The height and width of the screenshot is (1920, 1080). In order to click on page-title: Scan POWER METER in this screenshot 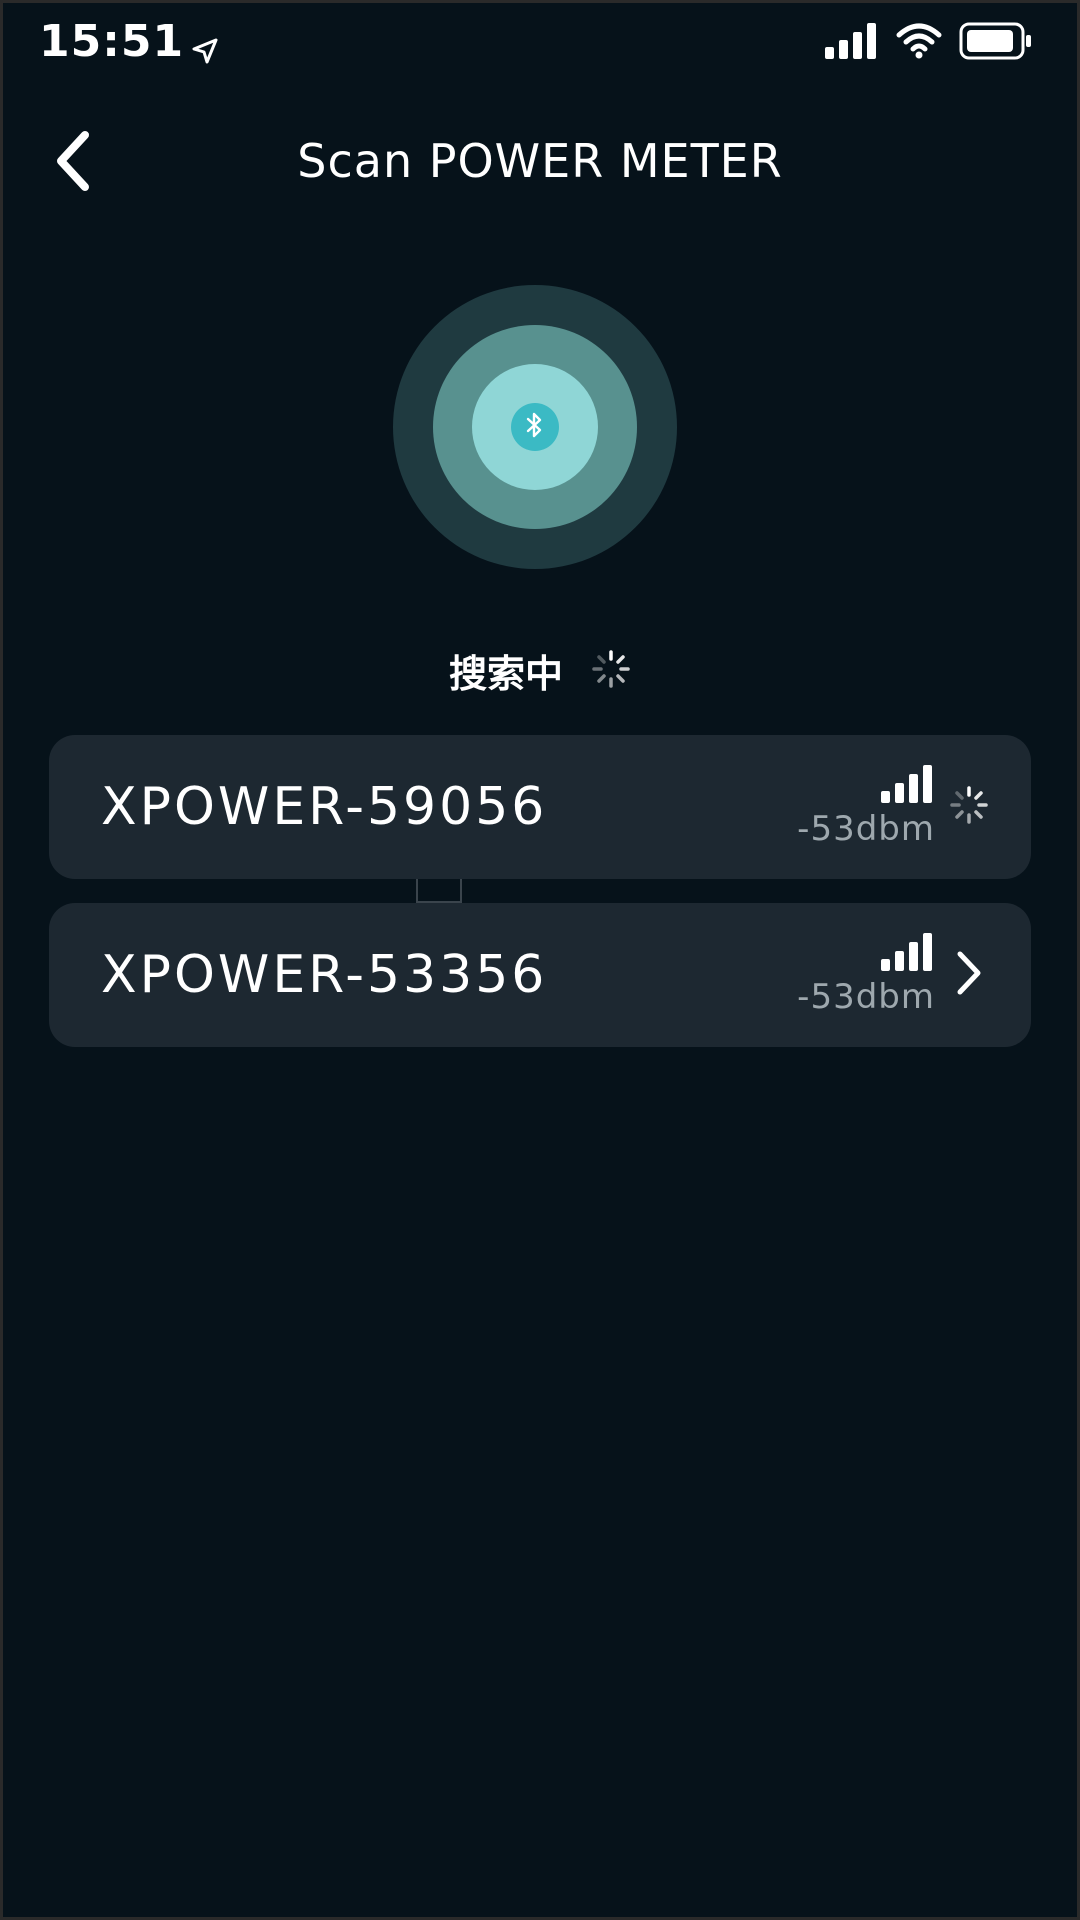, I will do `click(540, 161)`.